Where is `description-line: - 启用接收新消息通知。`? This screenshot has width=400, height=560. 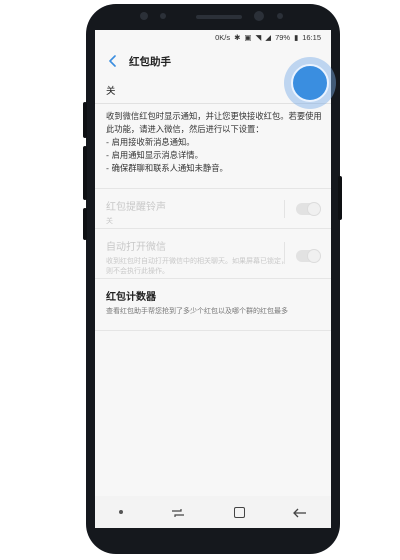
description-line: - 启用接收新消息通知。 is located at coordinates (150, 142).